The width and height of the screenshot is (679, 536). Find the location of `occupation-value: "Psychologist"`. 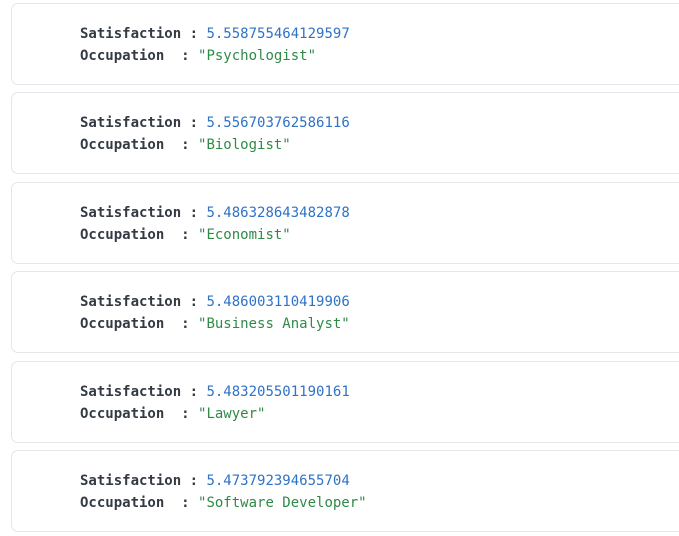

occupation-value: "Psychologist" is located at coordinates (257, 56).